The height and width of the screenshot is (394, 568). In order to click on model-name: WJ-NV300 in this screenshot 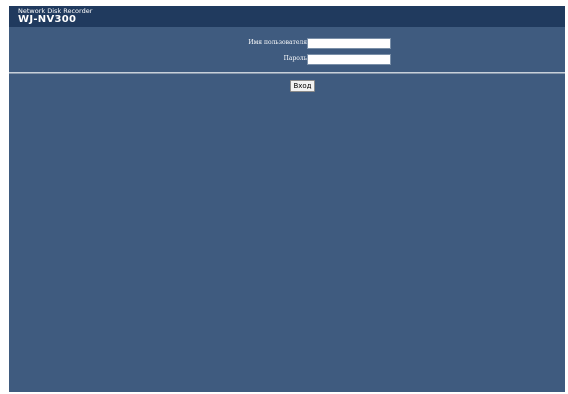, I will do `click(47, 19)`.